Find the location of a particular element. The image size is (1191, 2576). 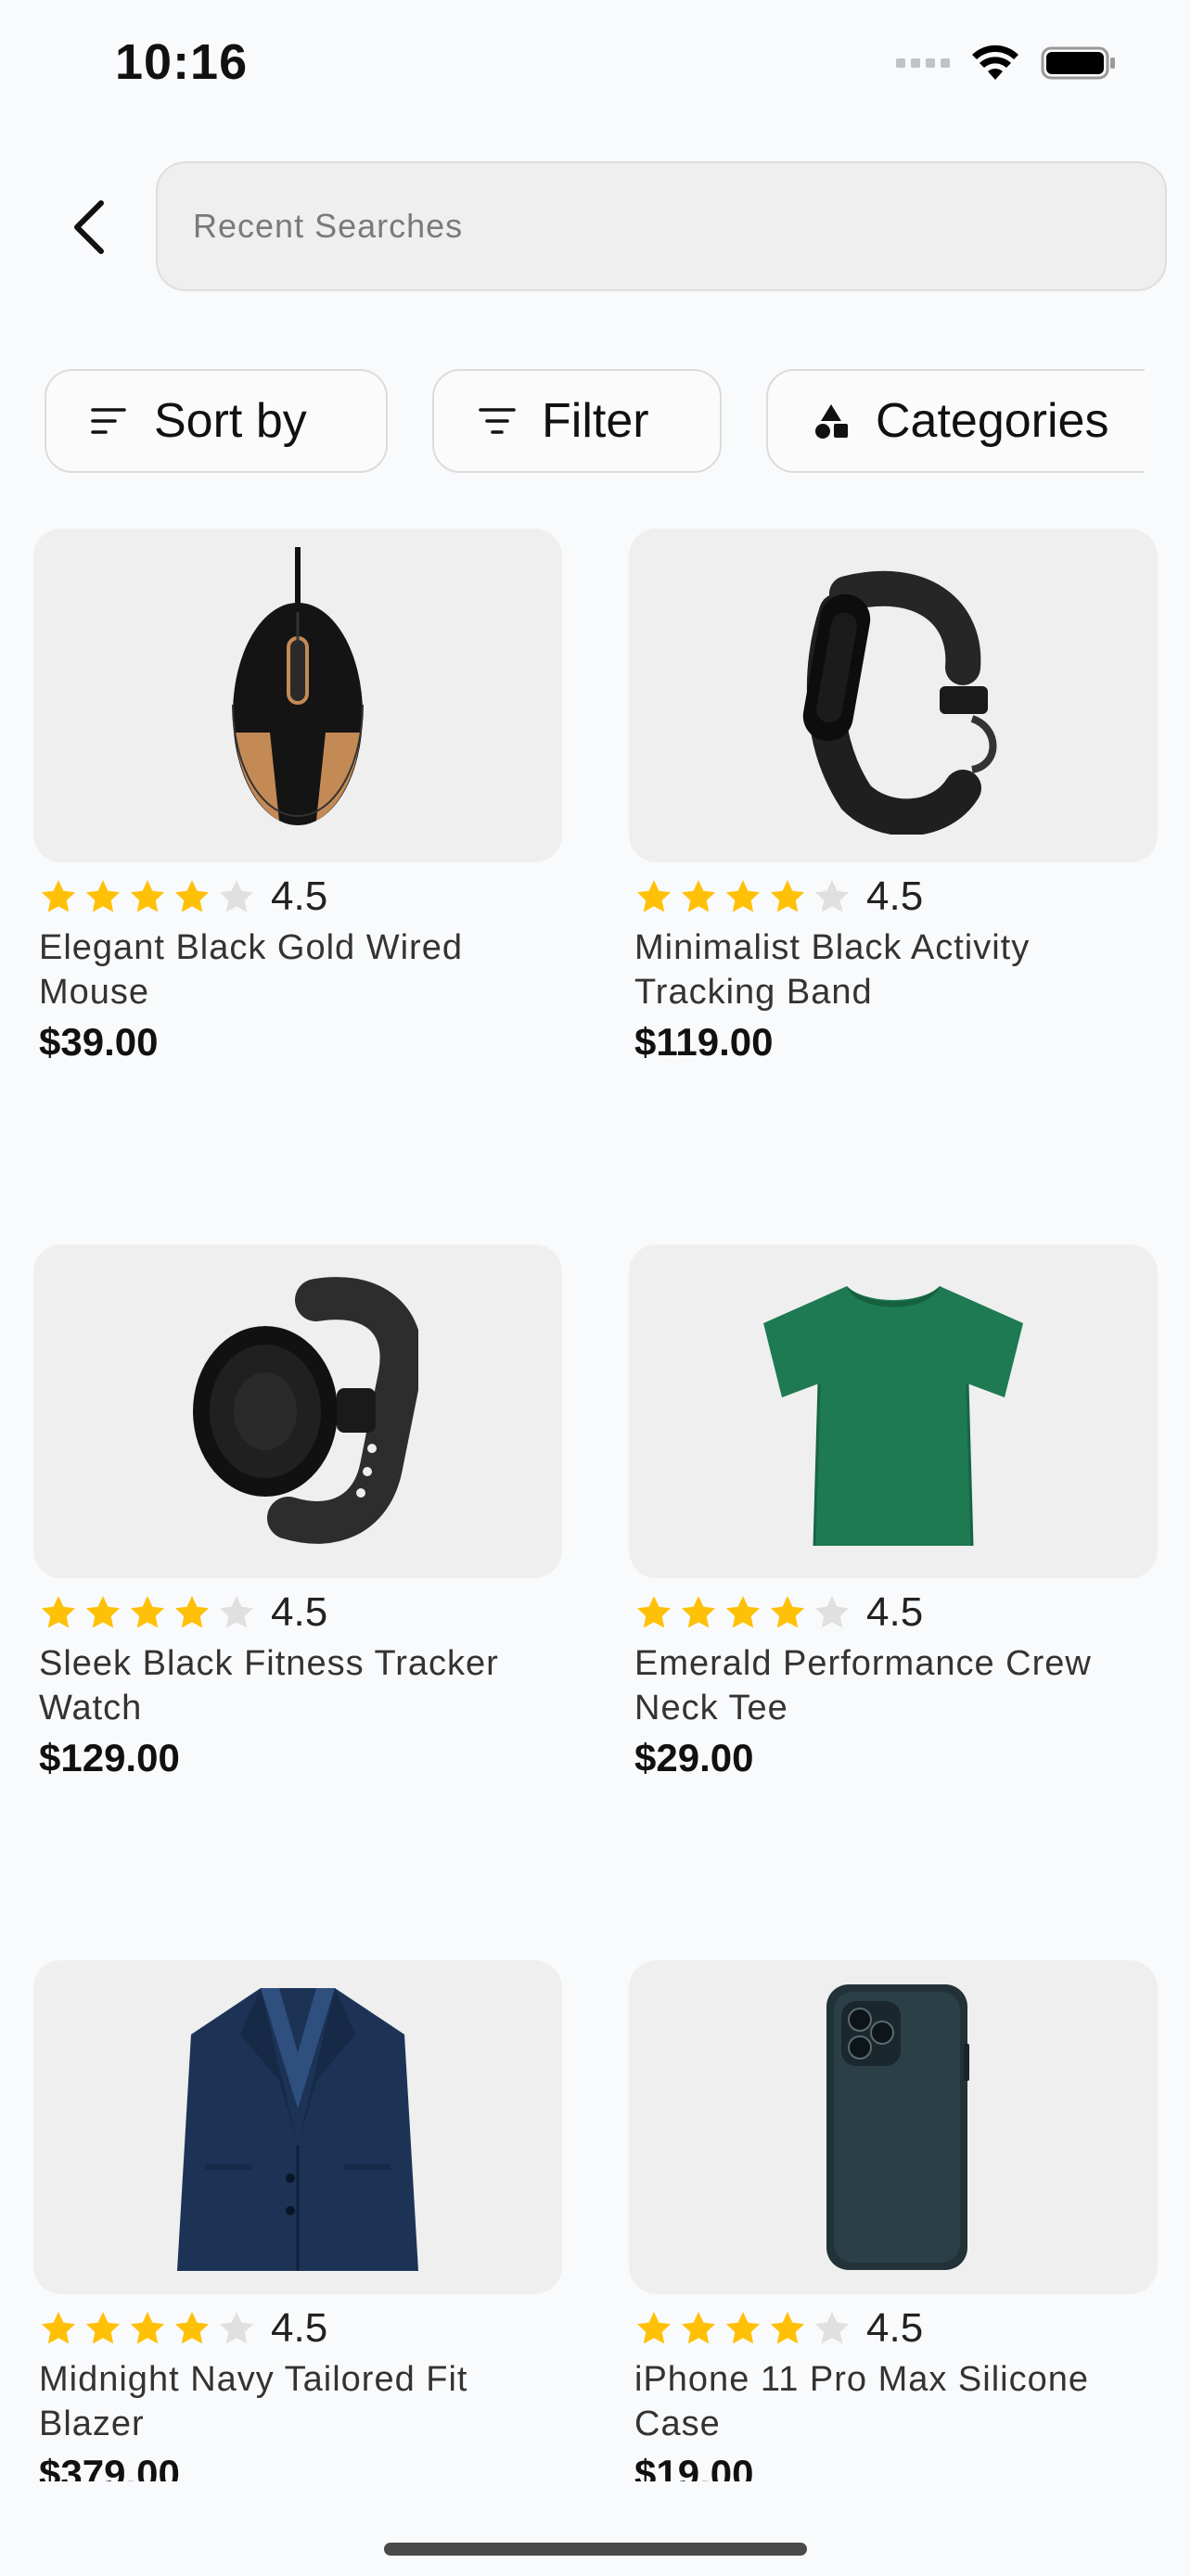

filter-chip: Filter is located at coordinates (577, 421).